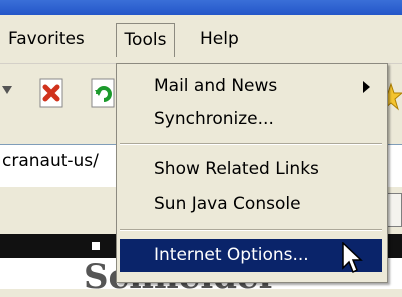  I want to click on menu-favorites: Favorites, so click(47, 39).